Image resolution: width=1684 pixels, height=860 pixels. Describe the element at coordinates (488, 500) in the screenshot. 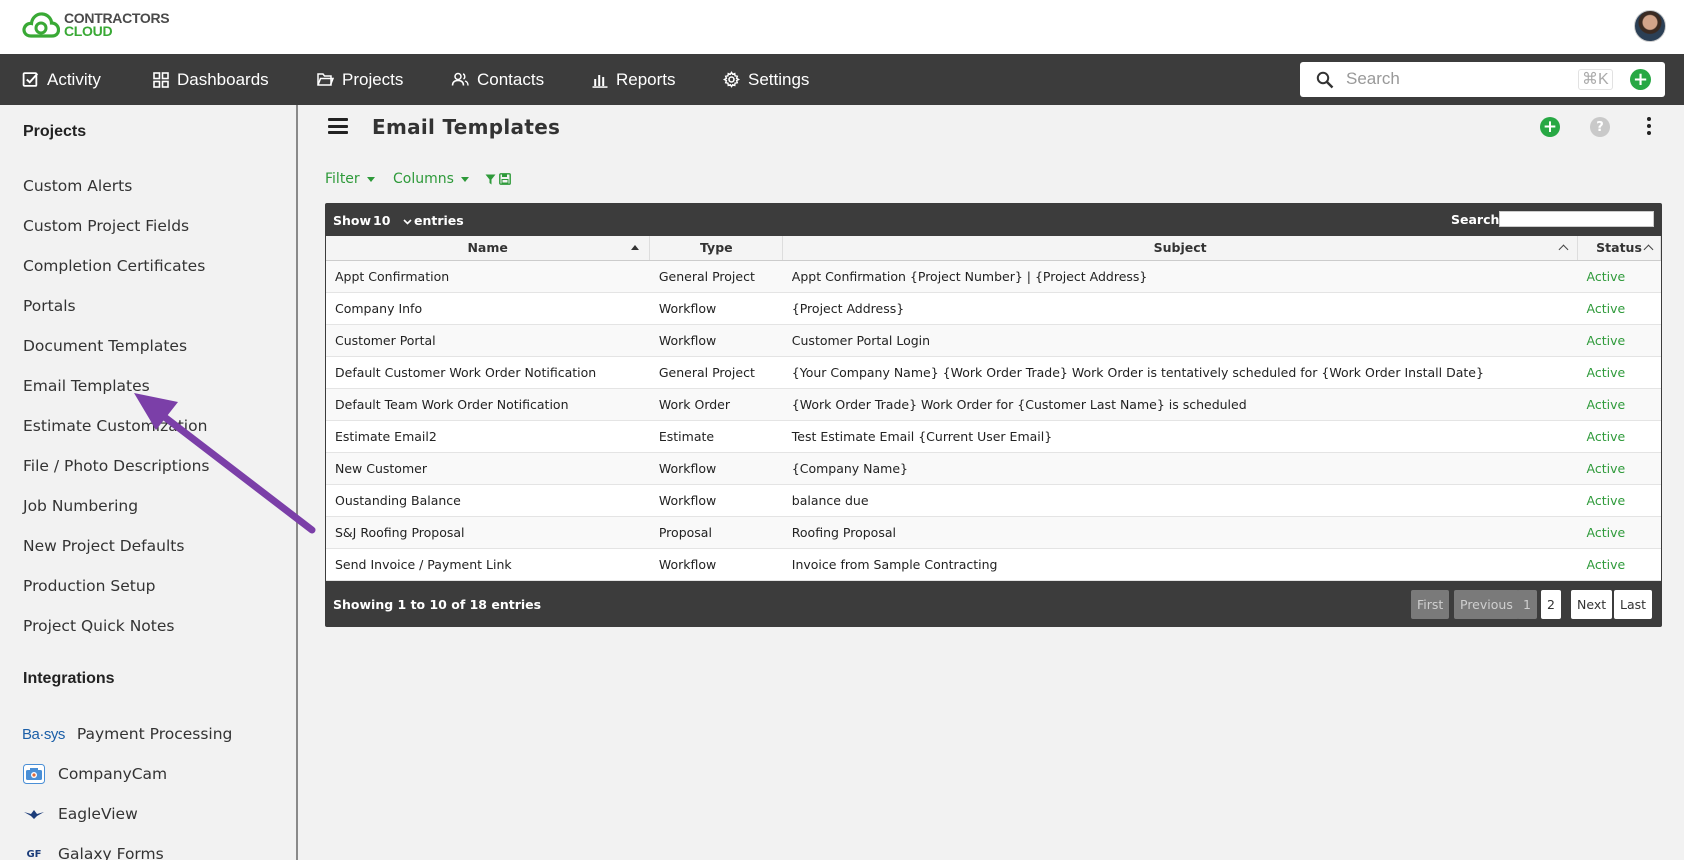

I see `cell-name: Oustanding Balance` at that location.